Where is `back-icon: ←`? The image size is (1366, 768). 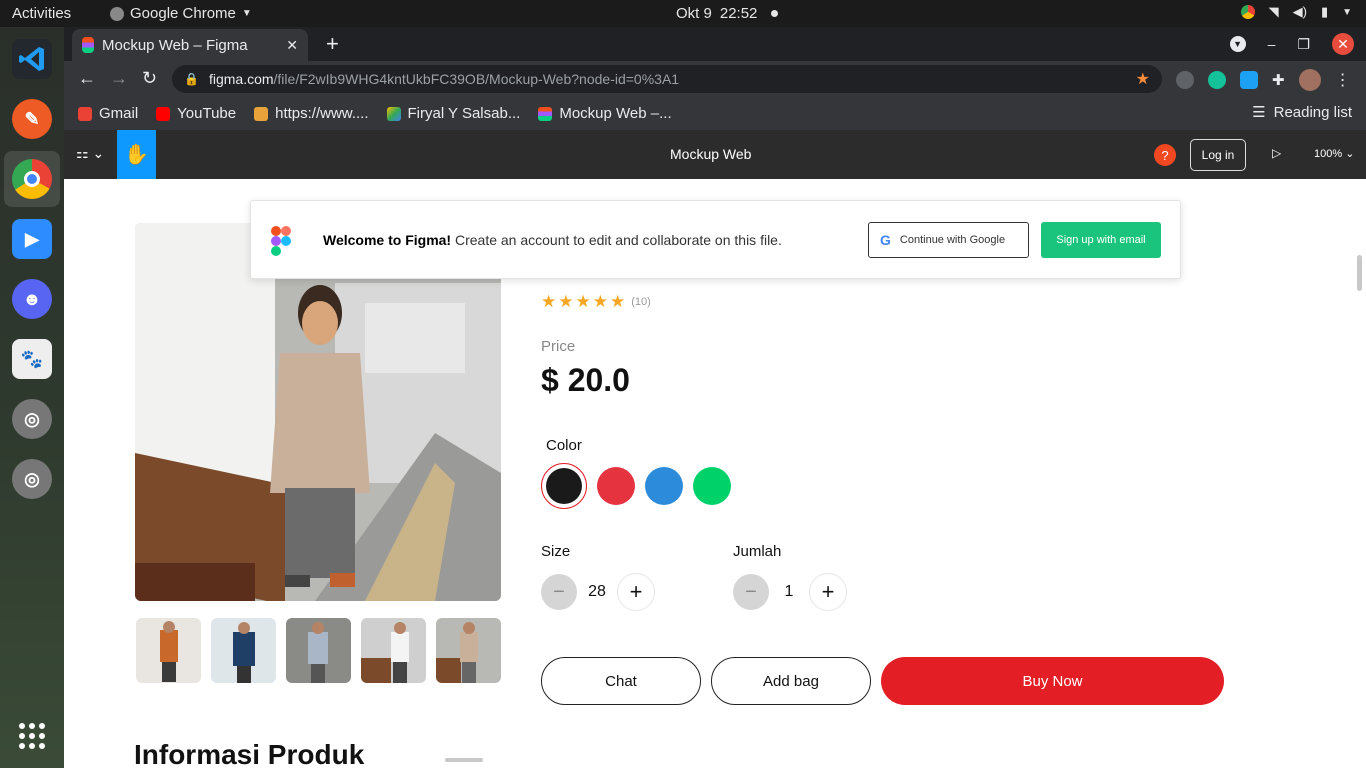 back-icon: ← is located at coordinates (87, 78).